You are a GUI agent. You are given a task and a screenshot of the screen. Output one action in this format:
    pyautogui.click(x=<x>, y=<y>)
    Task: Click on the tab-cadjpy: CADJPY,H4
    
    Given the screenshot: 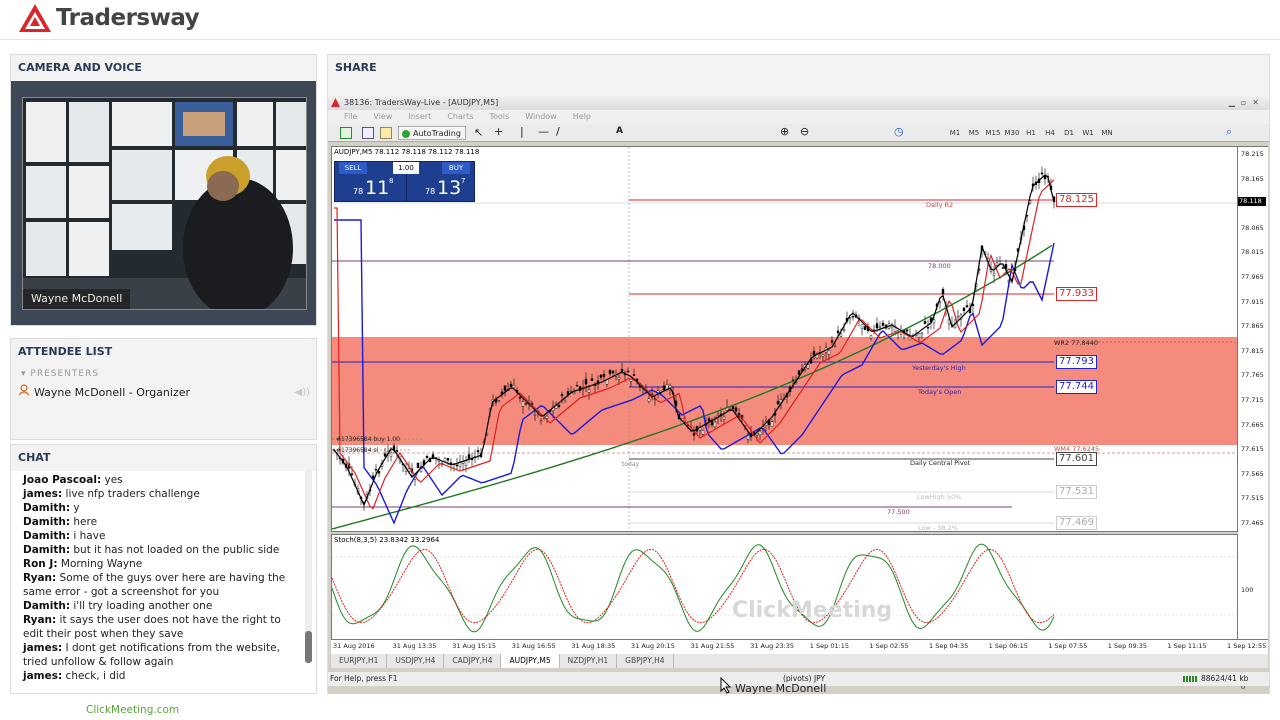 What is the action you would take?
    pyautogui.click(x=473, y=661)
    